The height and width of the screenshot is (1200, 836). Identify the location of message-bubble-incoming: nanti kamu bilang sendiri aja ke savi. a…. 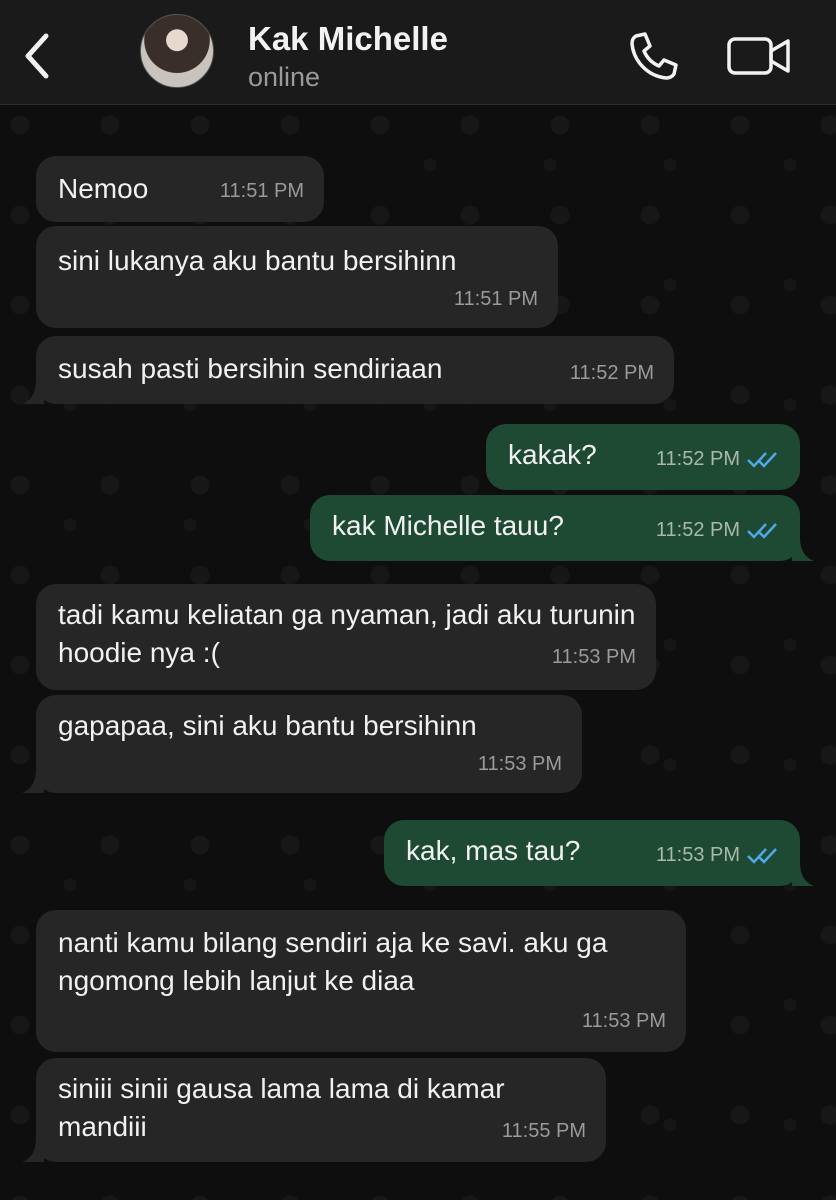
(361, 981).